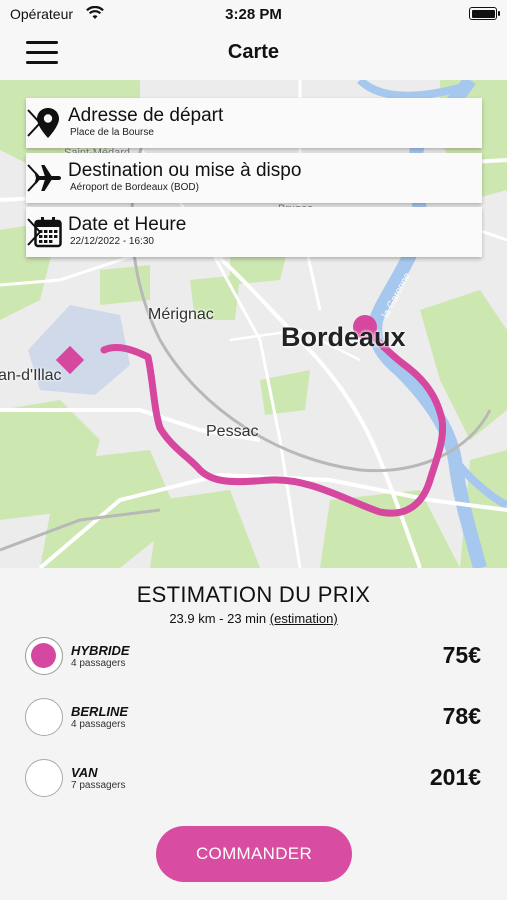  What do you see at coordinates (185, 170) in the screenshot?
I see `destination-title: Destination ou mise à dispo` at bounding box center [185, 170].